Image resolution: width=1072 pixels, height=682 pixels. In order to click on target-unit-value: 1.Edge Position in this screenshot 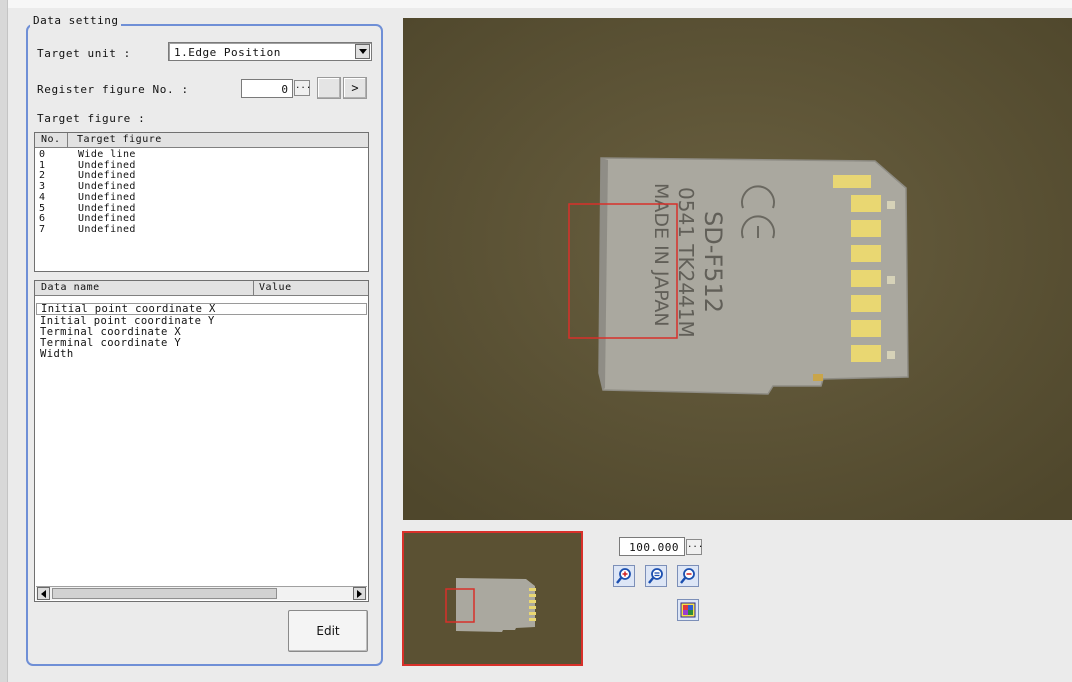, I will do `click(227, 52)`.